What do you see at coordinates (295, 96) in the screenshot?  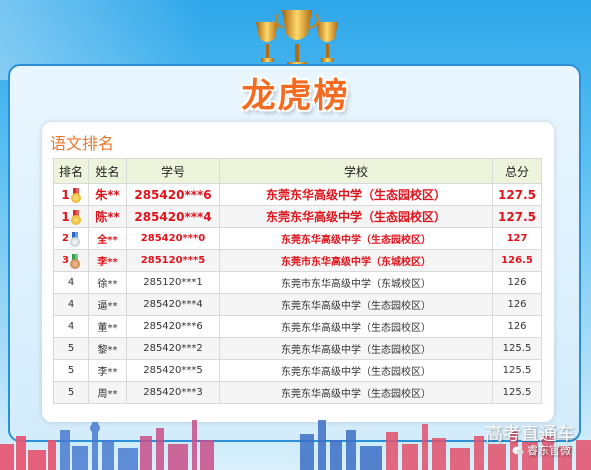 I see `page-title: 龙虎榜` at bounding box center [295, 96].